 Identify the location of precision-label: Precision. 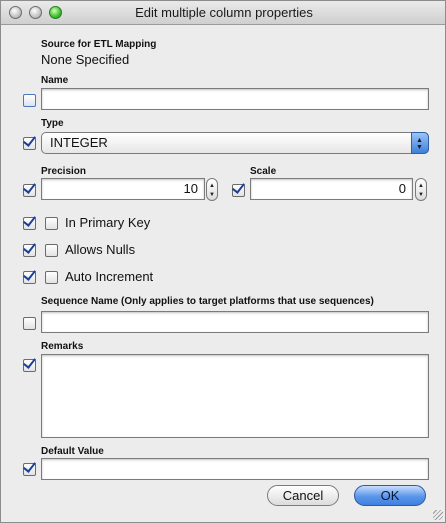
(64, 171).